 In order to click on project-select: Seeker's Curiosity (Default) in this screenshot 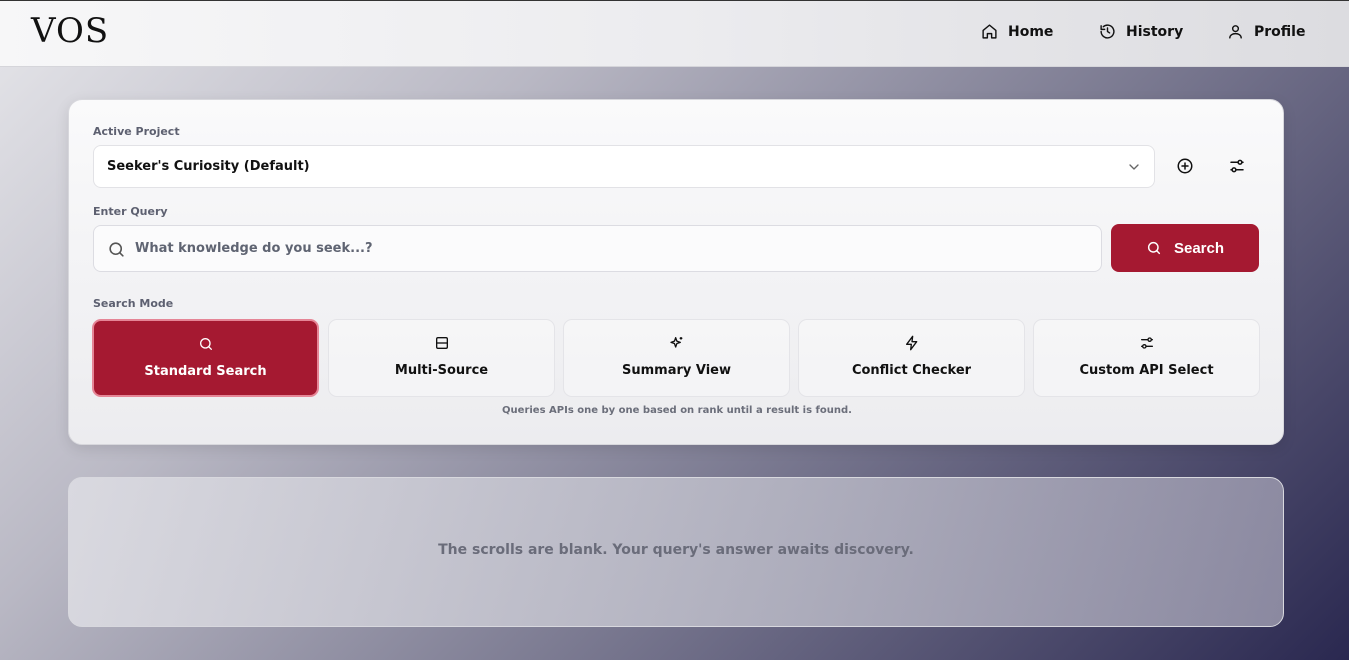, I will do `click(624, 166)`.